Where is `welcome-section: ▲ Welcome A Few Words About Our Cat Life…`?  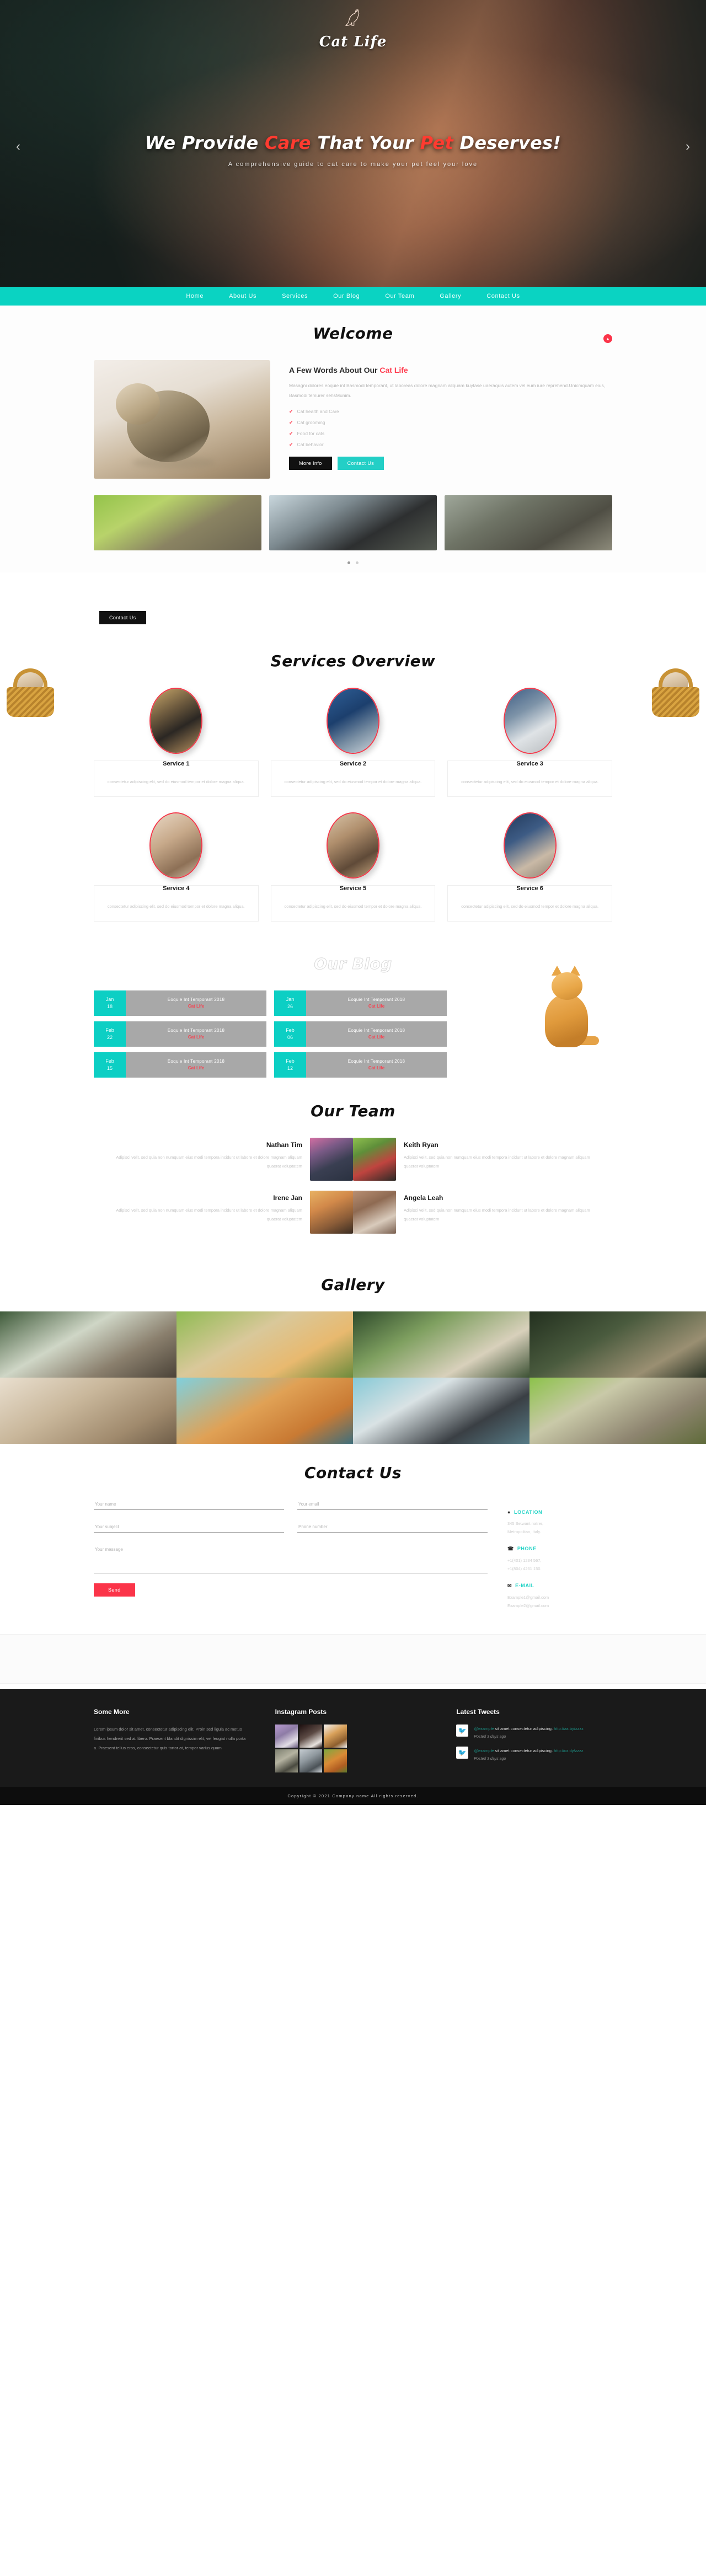
welcome-section: ▲ Welcome A Few Words About Our Cat Life… is located at coordinates (353, 439).